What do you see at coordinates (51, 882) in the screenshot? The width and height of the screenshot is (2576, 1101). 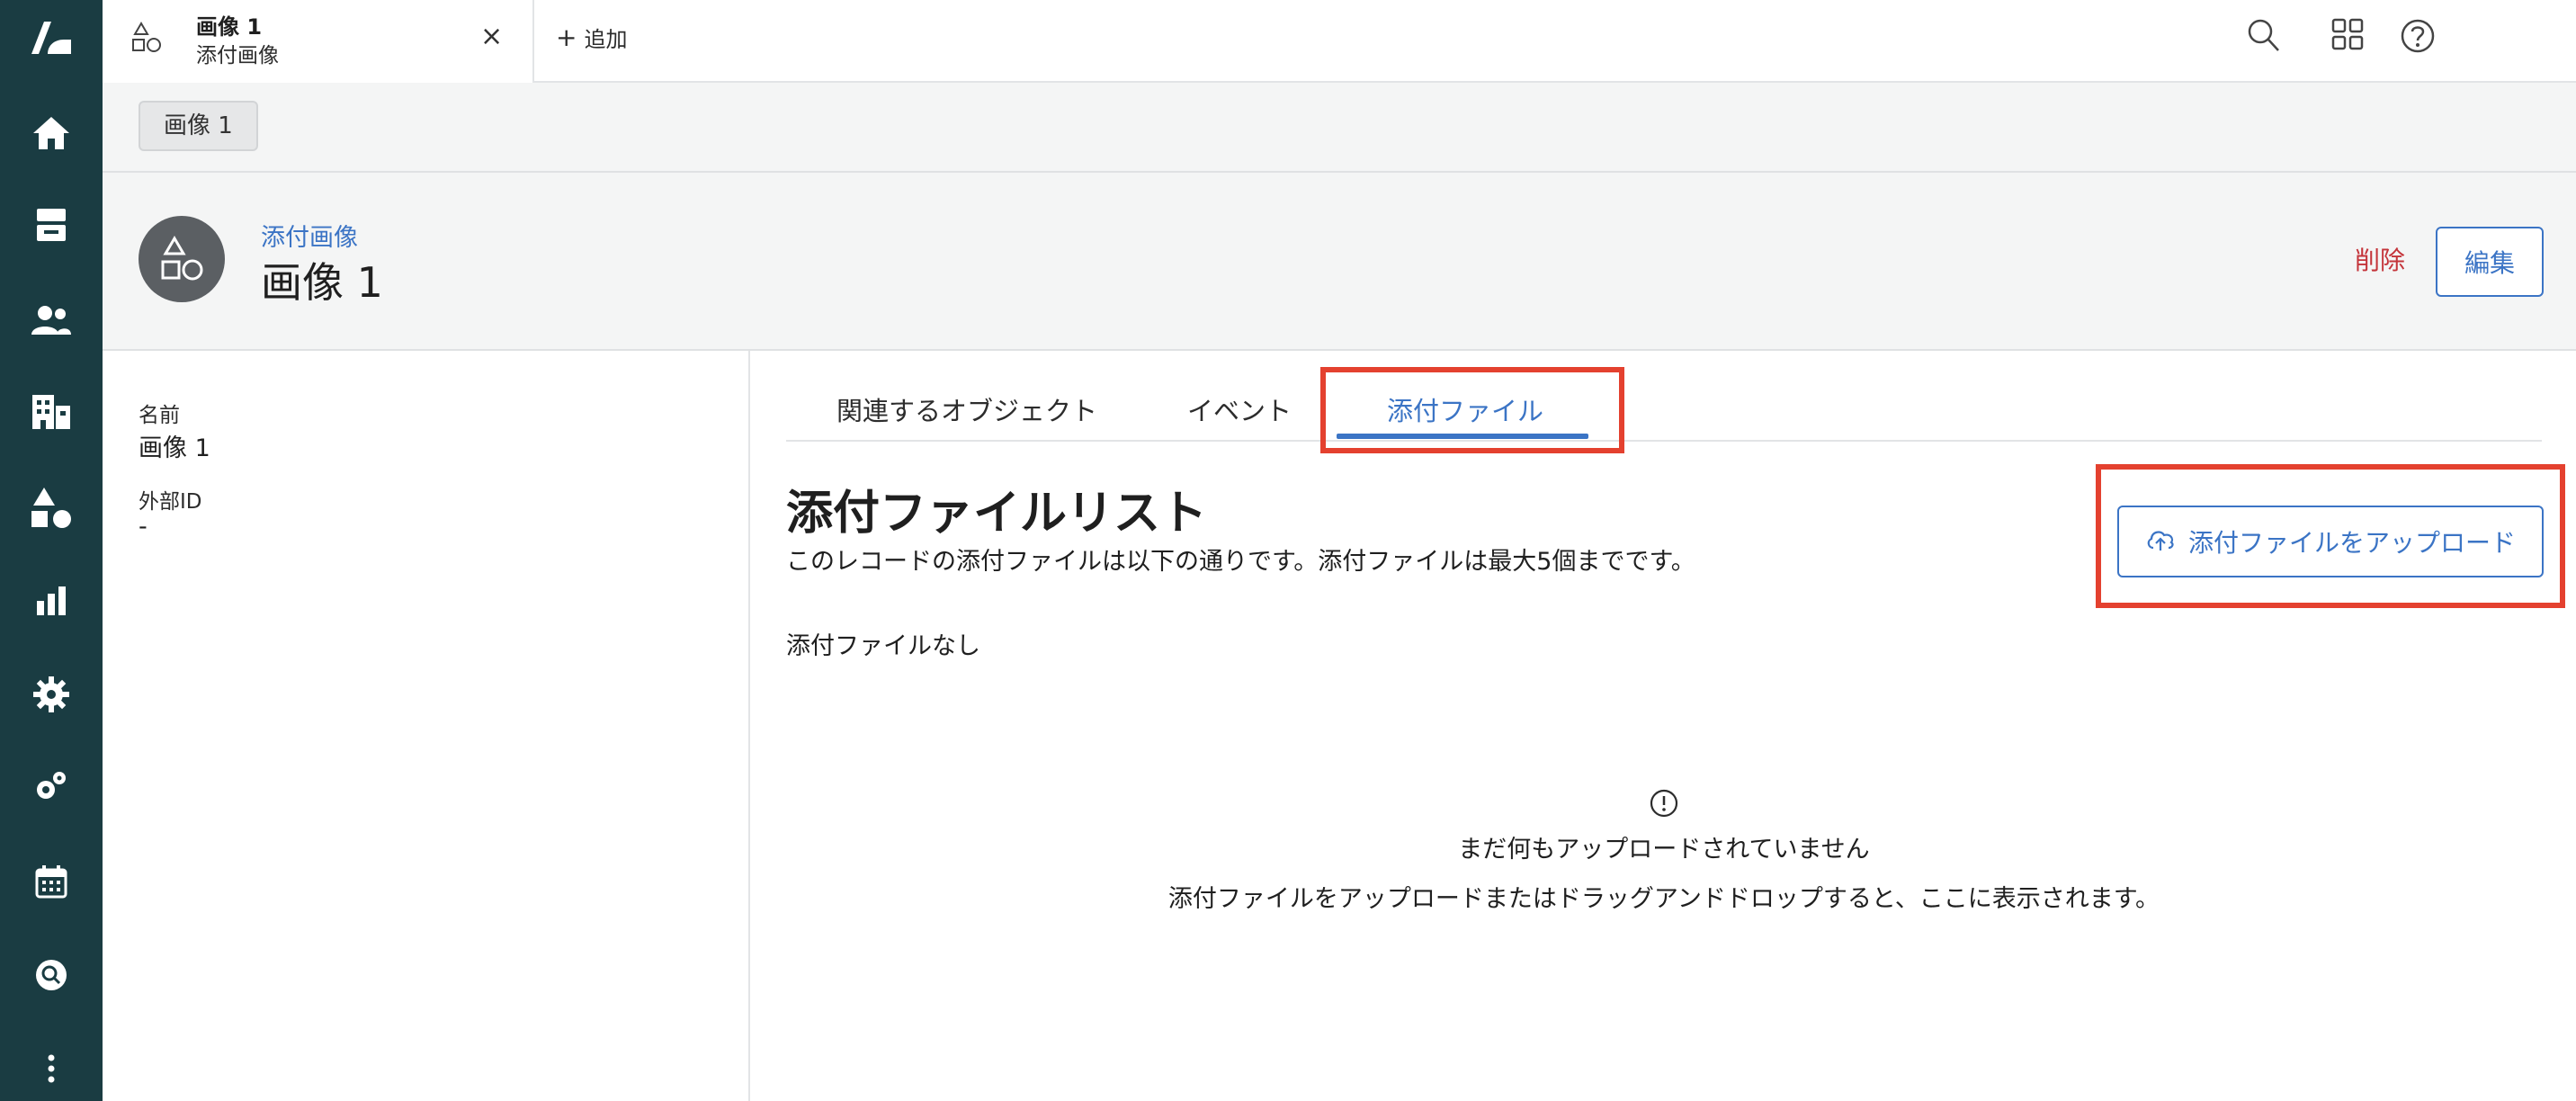 I see `calendar-icon` at bounding box center [51, 882].